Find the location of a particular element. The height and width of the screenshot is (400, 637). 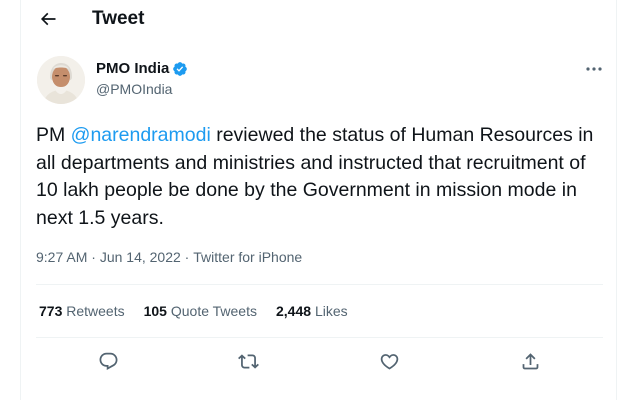

tweet-text-prefix: PM is located at coordinates (53, 135).